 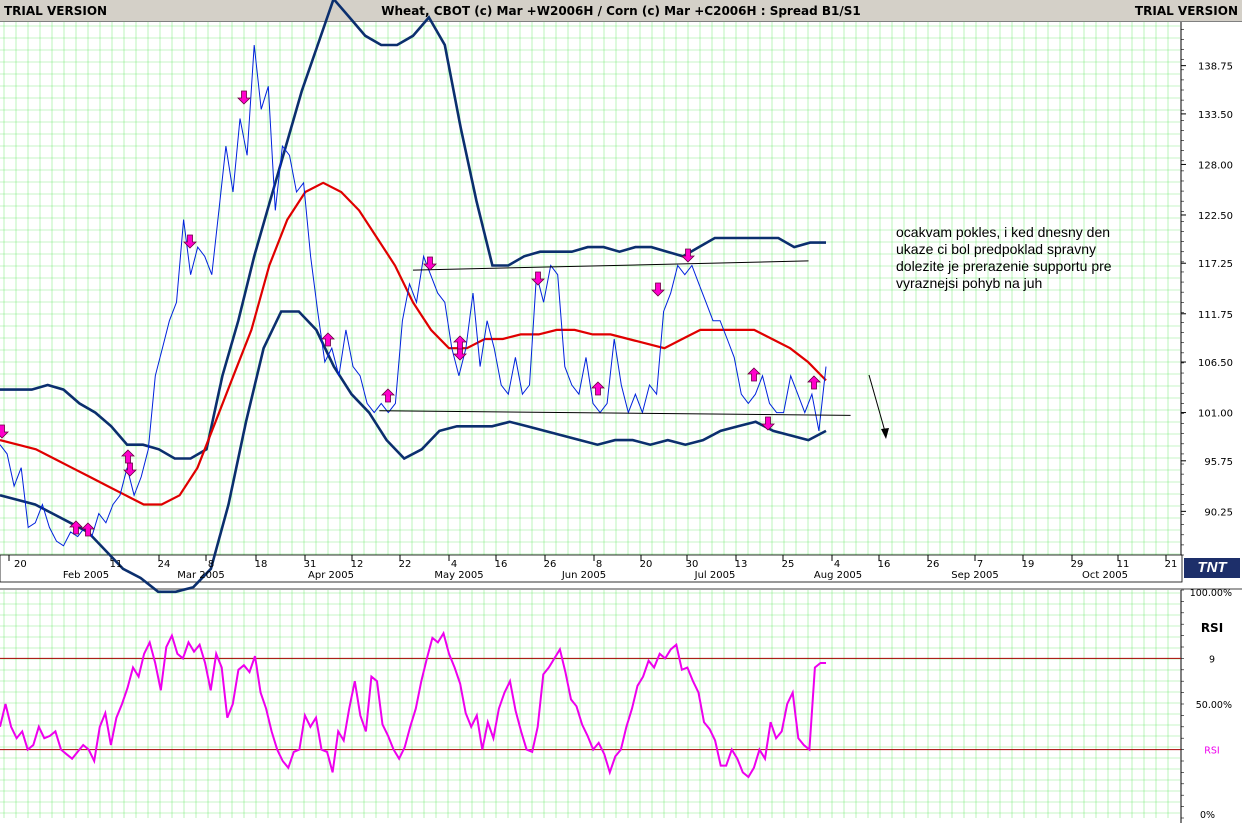 What do you see at coordinates (1105, 575) in the screenshot?
I see `x-month-label: Oct 2005` at bounding box center [1105, 575].